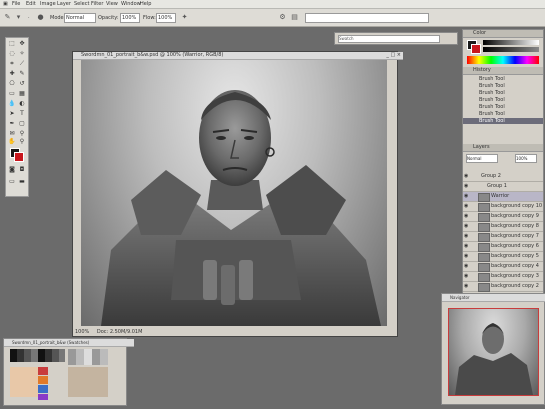 The height and width of the screenshot is (409, 545). Describe the element at coordinates (503, 60) in the screenshot. I see `color-spectrum` at that location.